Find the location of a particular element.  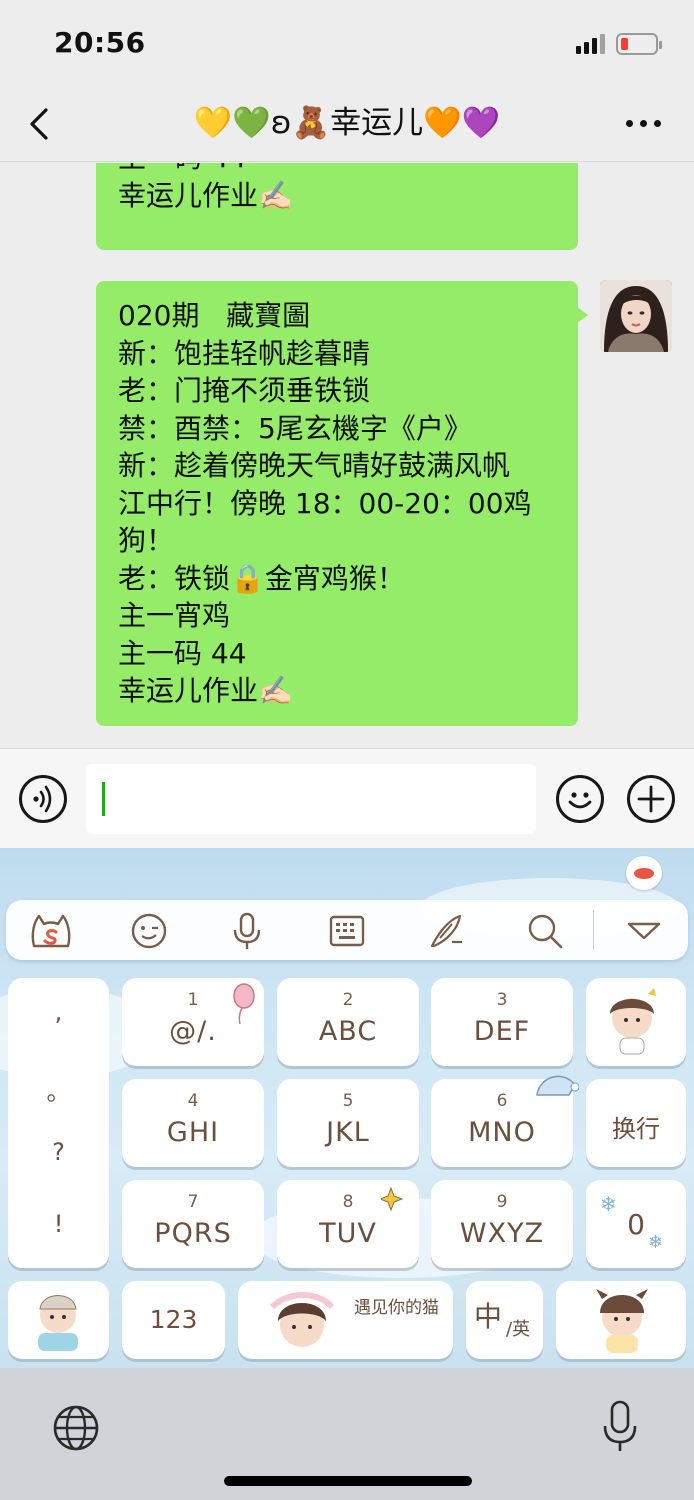

key-letters: PQRS is located at coordinates (193, 1233).